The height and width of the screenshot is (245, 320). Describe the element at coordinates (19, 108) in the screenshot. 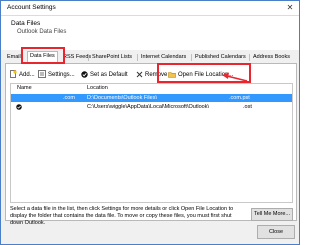

I see `default-checkmark-icon` at that location.